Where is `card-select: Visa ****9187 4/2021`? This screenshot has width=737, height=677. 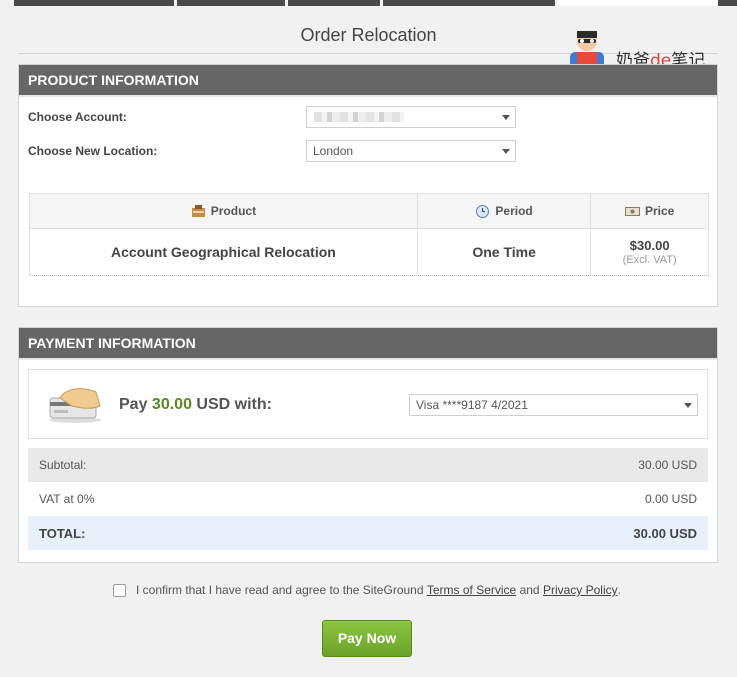
card-select: Visa ****9187 4/2021 is located at coordinates (553, 405).